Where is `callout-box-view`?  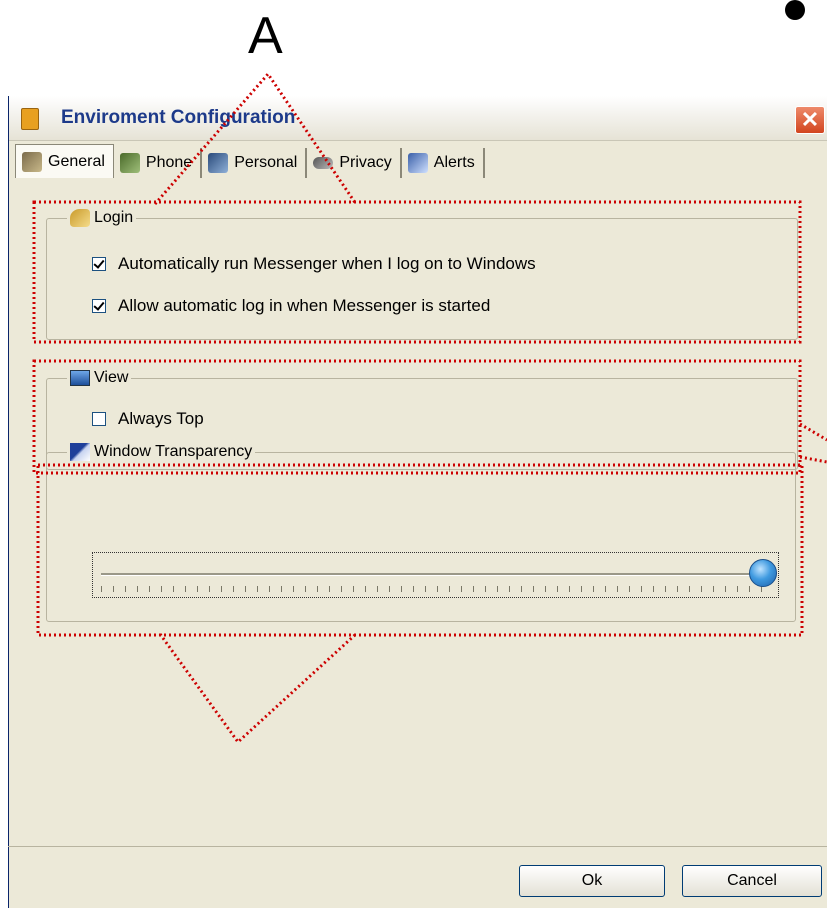 callout-box-view is located at coordinates (417, 417).